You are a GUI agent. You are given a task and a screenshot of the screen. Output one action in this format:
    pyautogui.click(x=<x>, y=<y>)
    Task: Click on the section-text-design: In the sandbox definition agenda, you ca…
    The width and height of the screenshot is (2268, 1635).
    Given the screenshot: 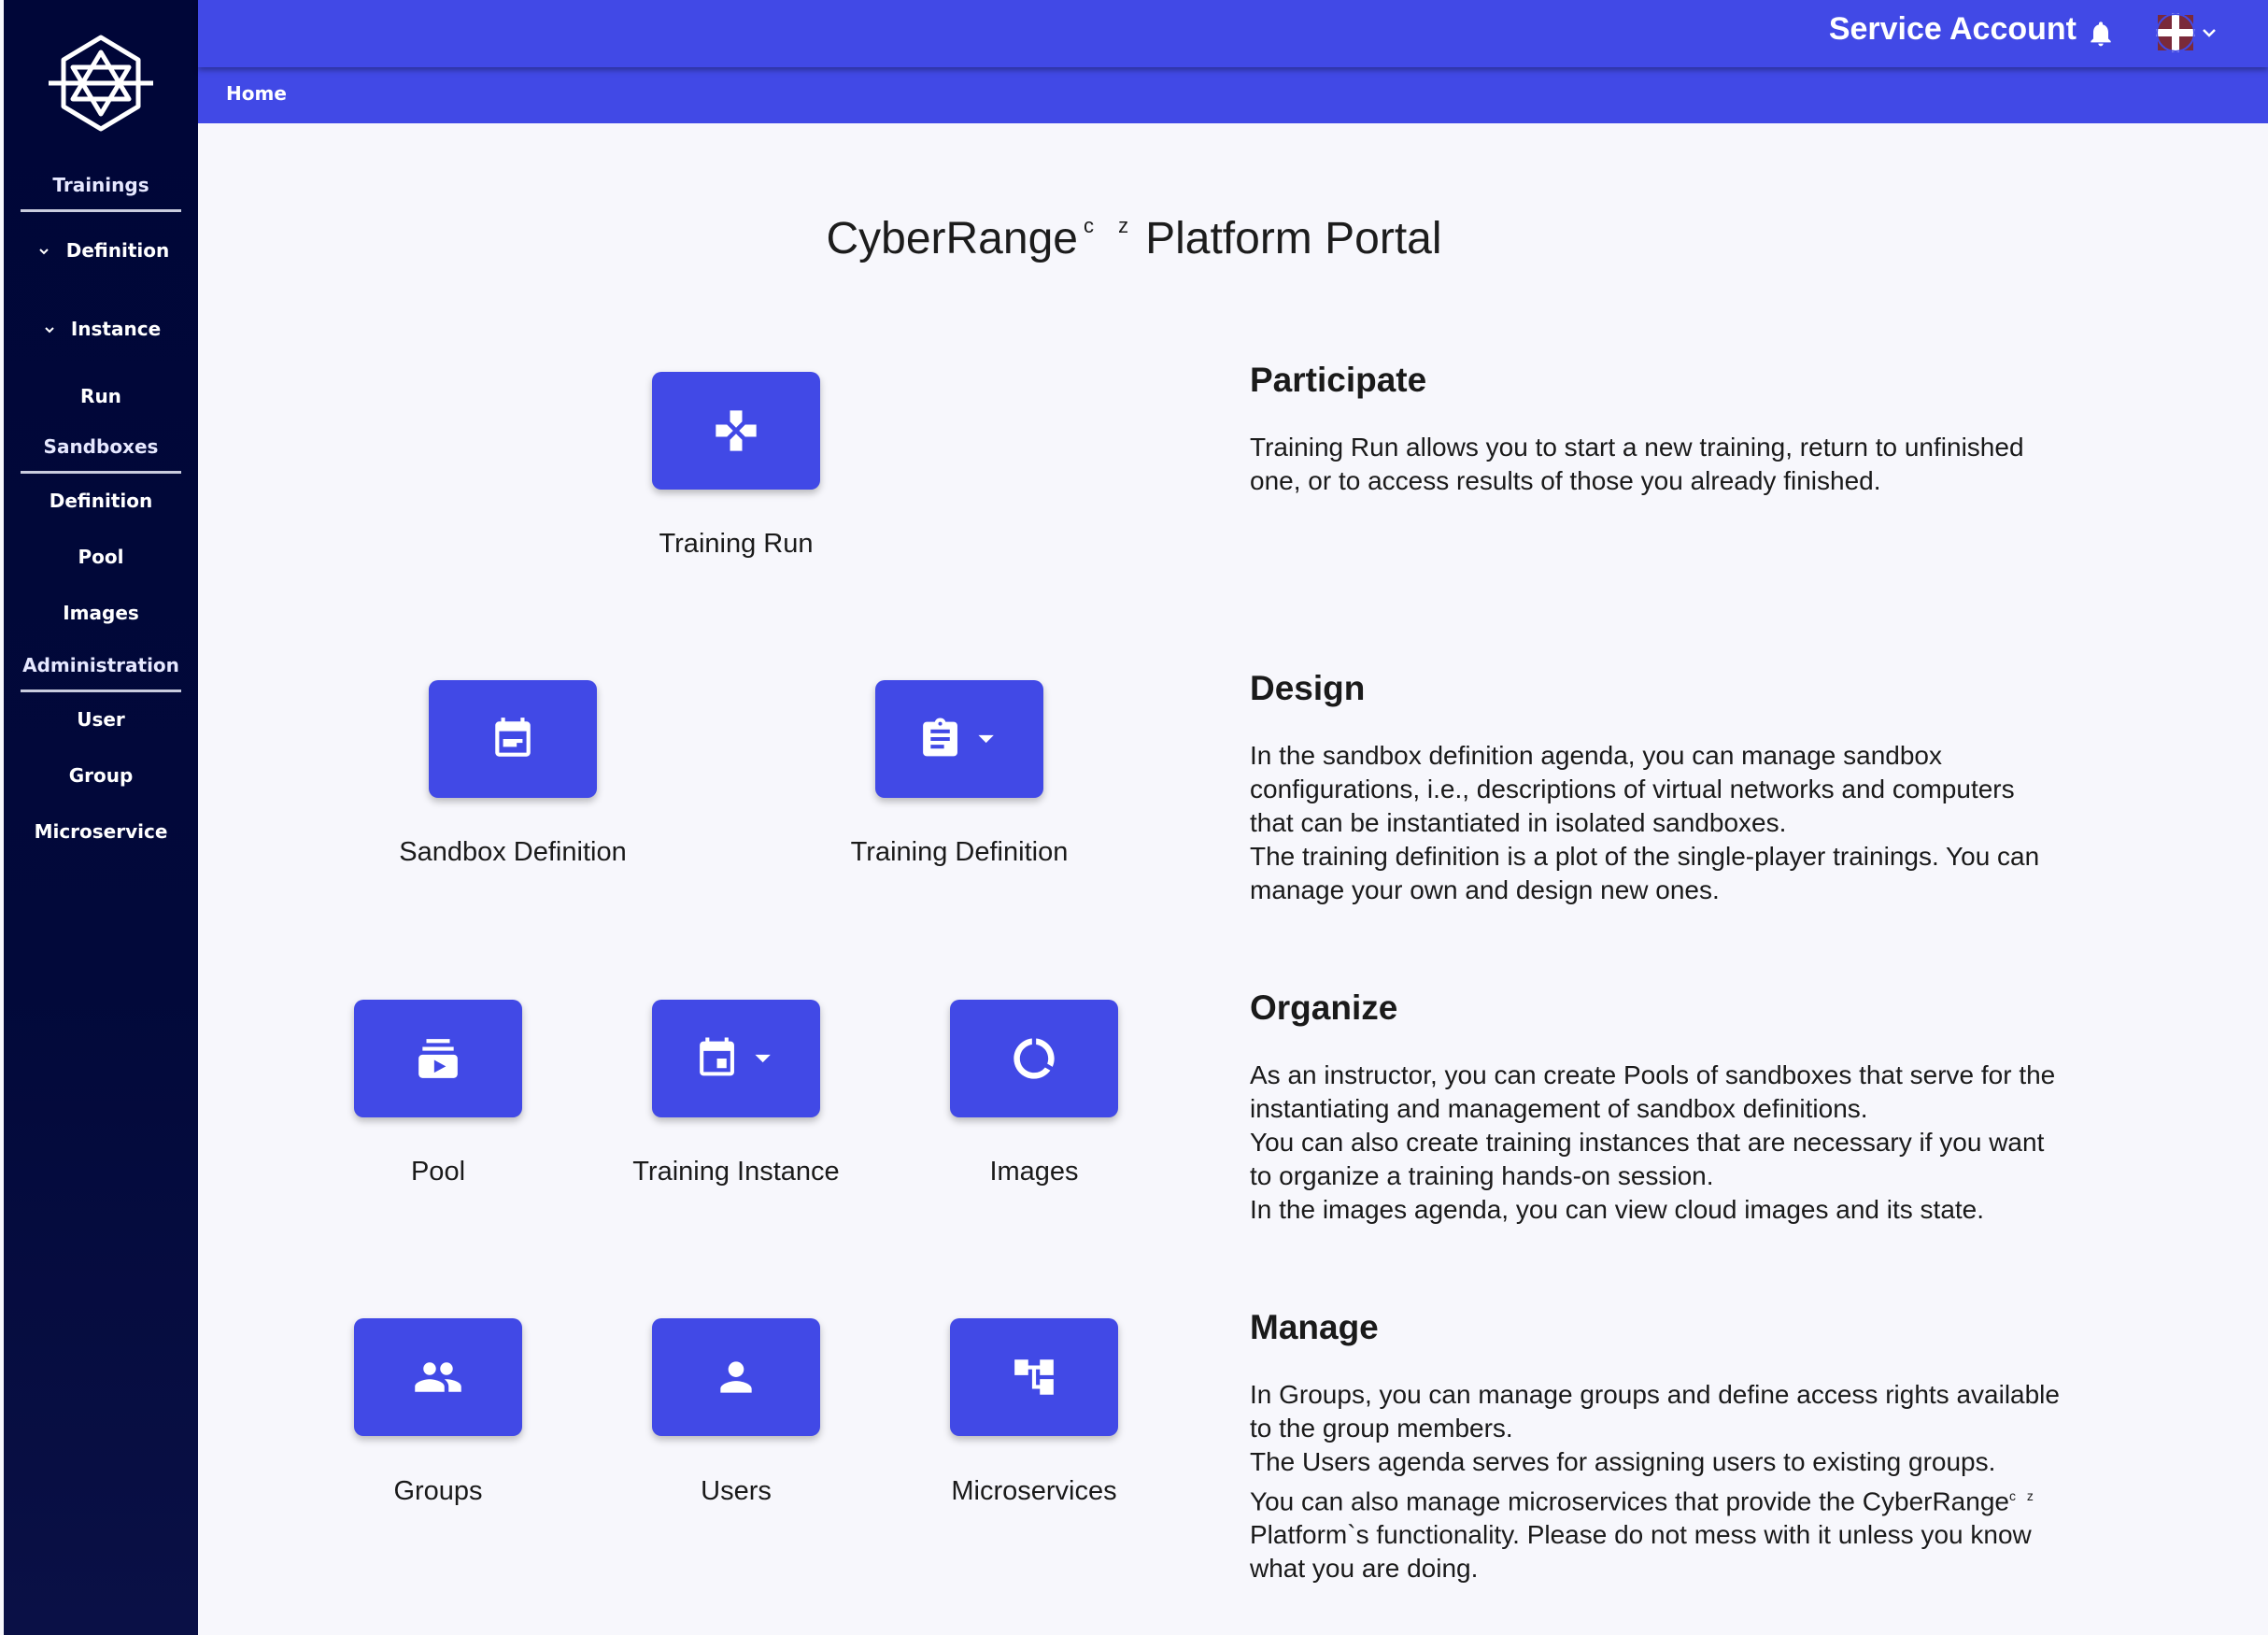 What is the action you would take?
    pyautogui.click(x=1698, y=823)
    